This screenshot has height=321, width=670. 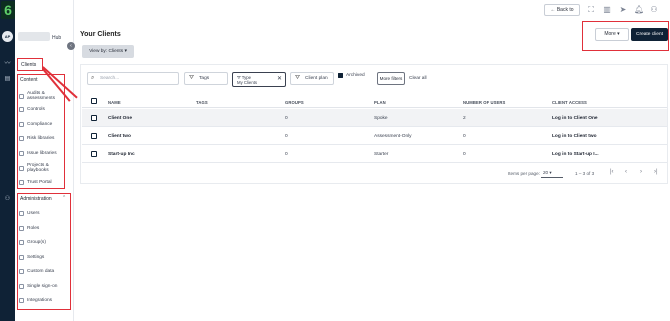 What do you see at coordinates (21, 109) in the screenshot?
I see `document-icon` at bounding box center [21, 109].